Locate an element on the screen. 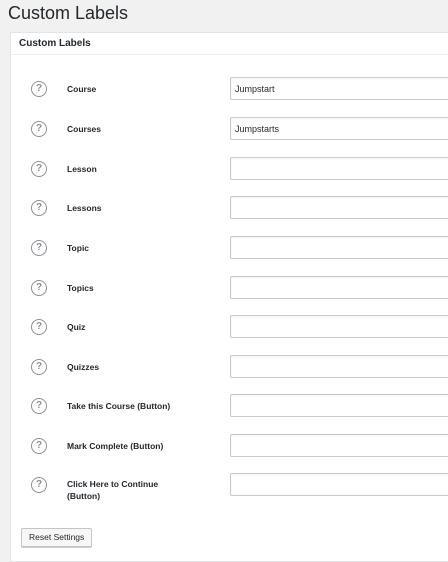 The height and width of the screenshot is (562, 448). courses-label-input is located at coordinates (339, 128).